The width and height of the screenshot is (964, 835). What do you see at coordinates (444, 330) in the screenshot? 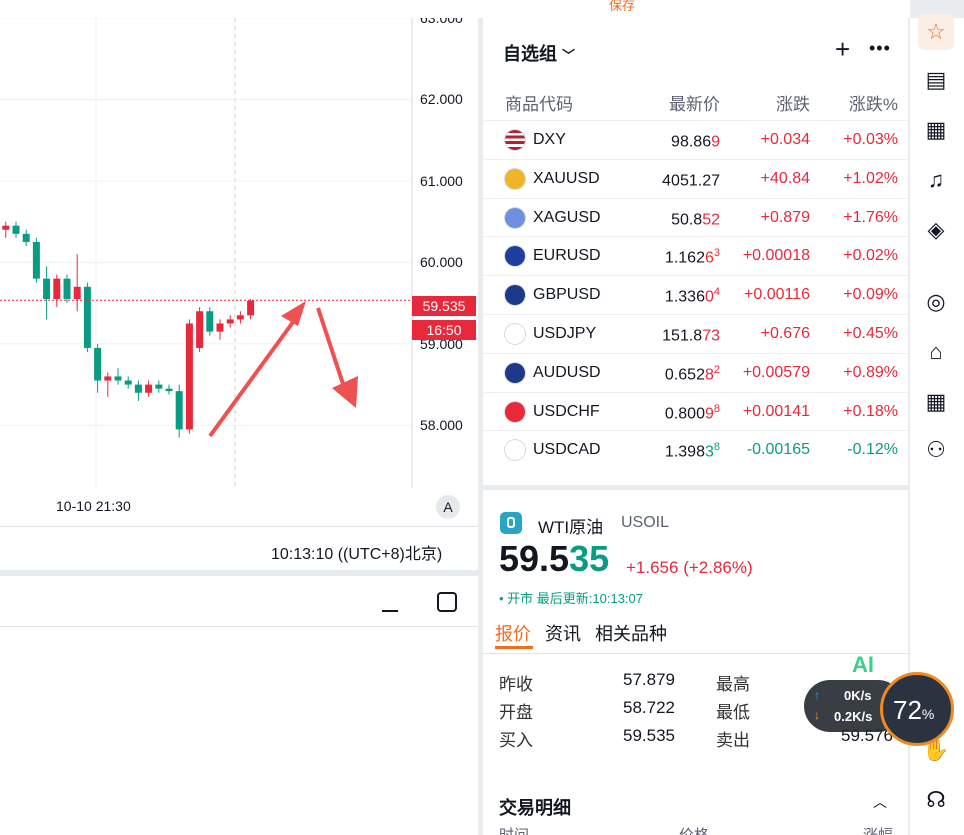
I see `time-tag: 16:50` at bounding box center [444, 330].